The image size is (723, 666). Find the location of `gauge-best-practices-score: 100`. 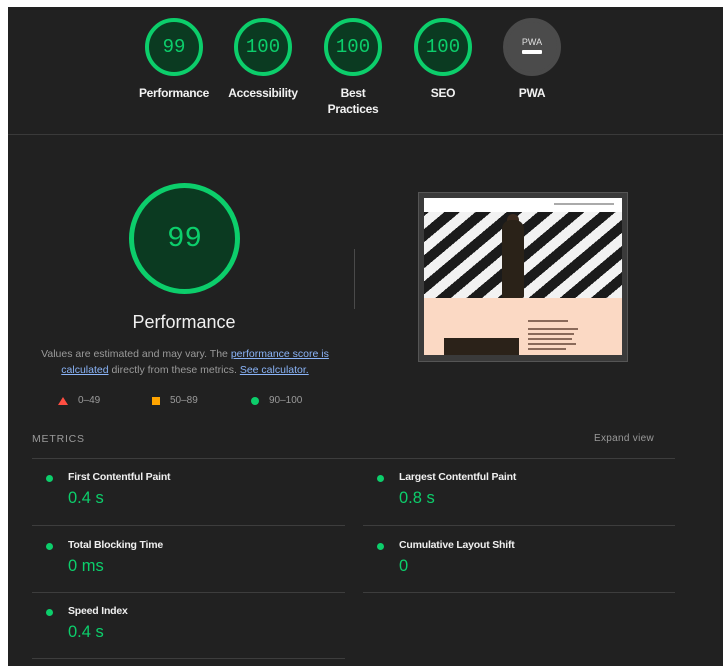

gauge-best-practices-score: 100 is located at coordinates (353, 47).